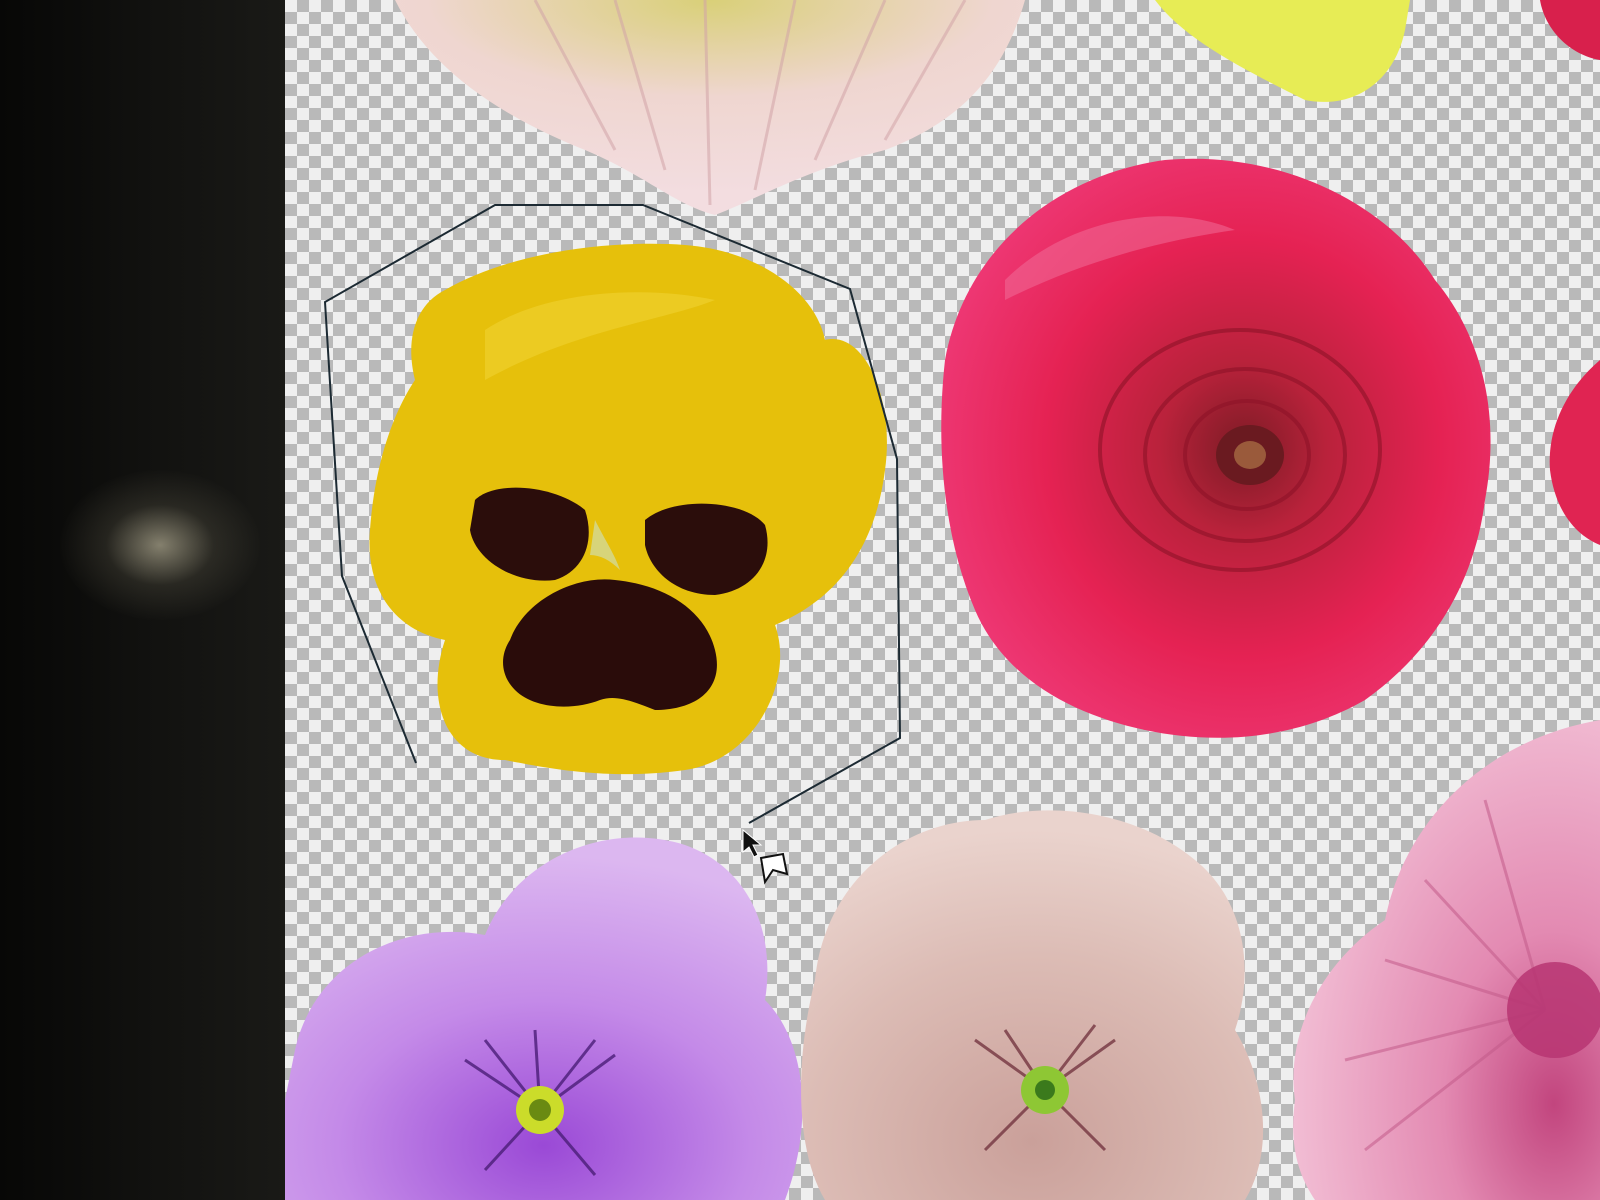 This screenshot has height=1200, width=1600. I want to click on yellow-pansy-flower, so click(628, 509).